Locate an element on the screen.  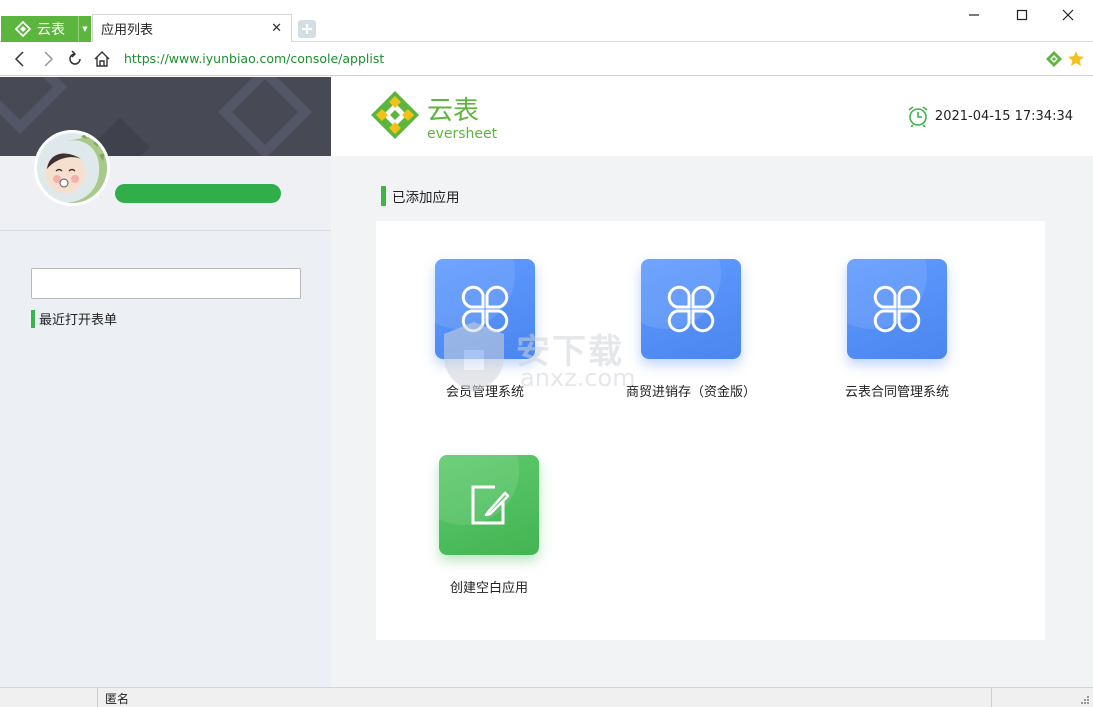
resize-grip-icon is located at coordinates (1084, 699).